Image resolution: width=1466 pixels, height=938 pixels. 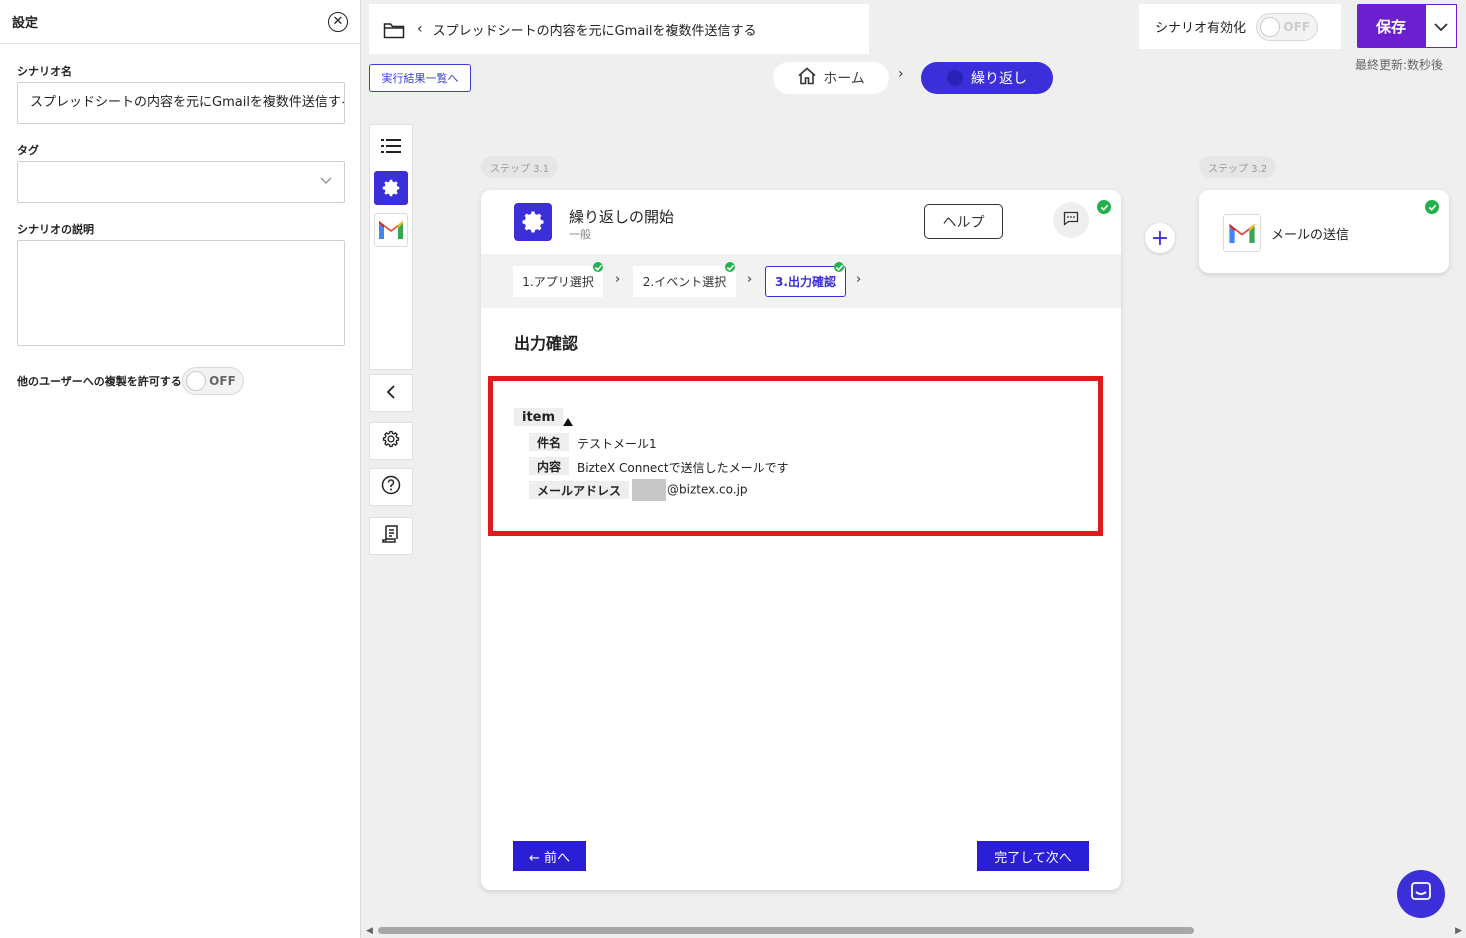 What do you see at coordinates (55, 229) in the screenshot?
I see `description-label: シナリオの説明` at bounding box center [55, 229].